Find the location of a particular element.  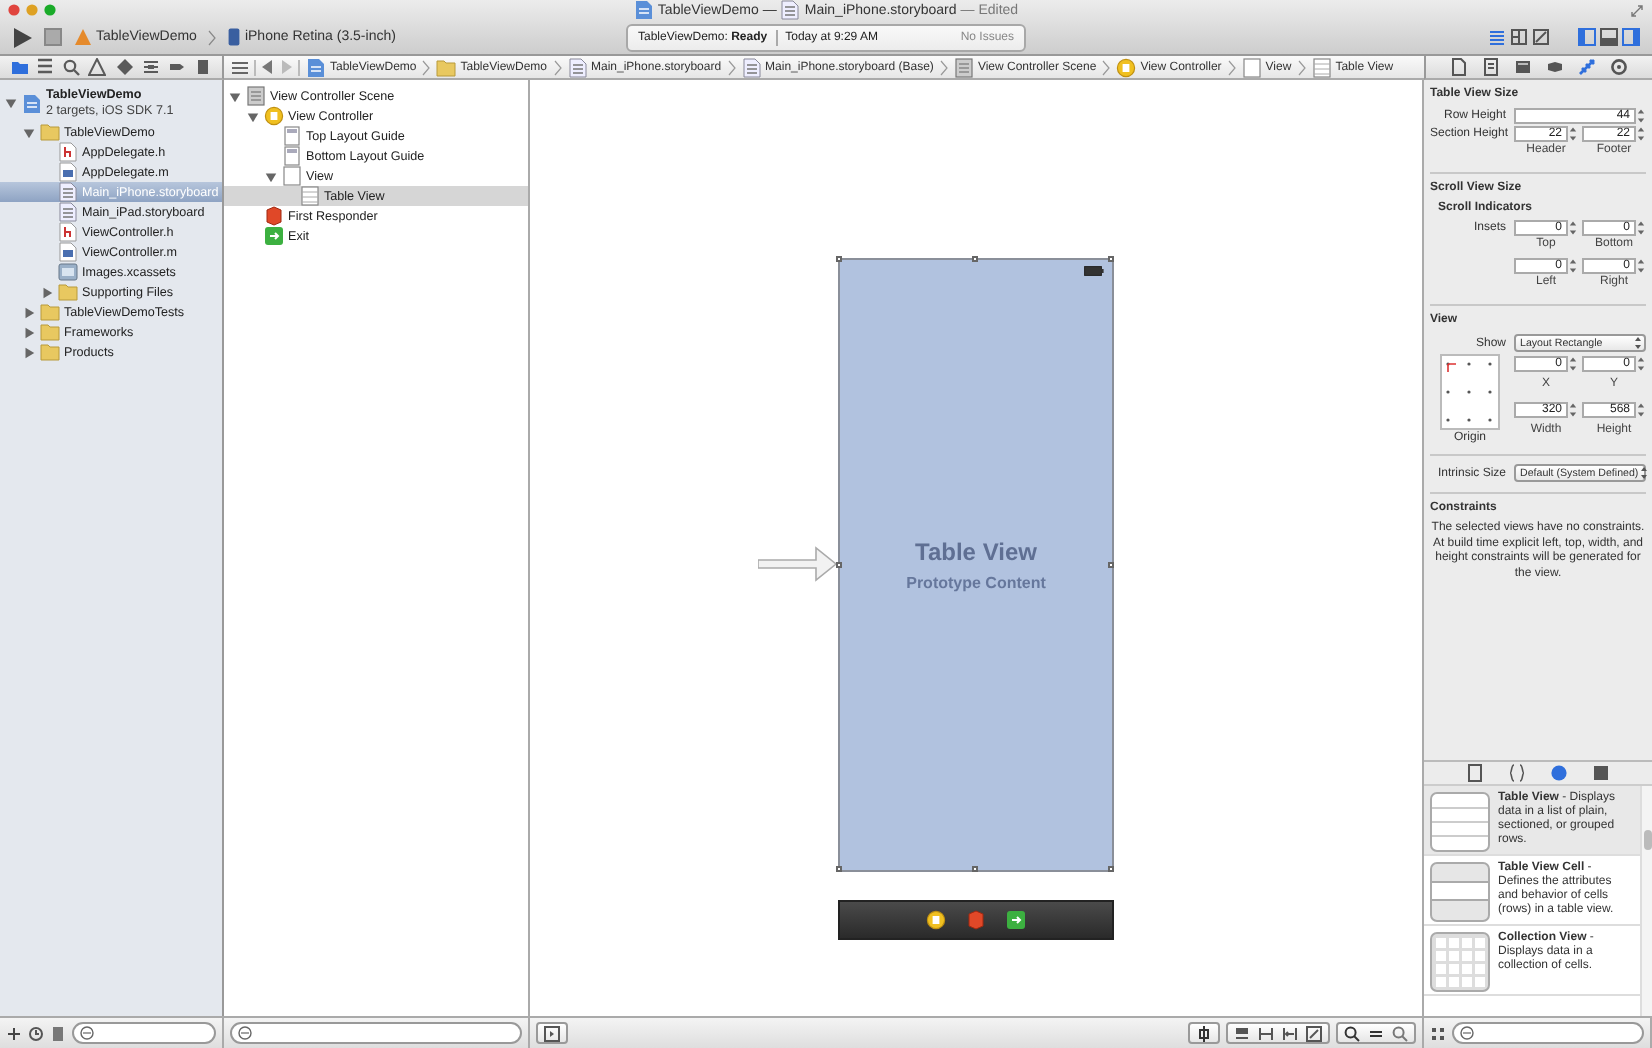

resolve-icon is located at coordinates (1290, 1033).